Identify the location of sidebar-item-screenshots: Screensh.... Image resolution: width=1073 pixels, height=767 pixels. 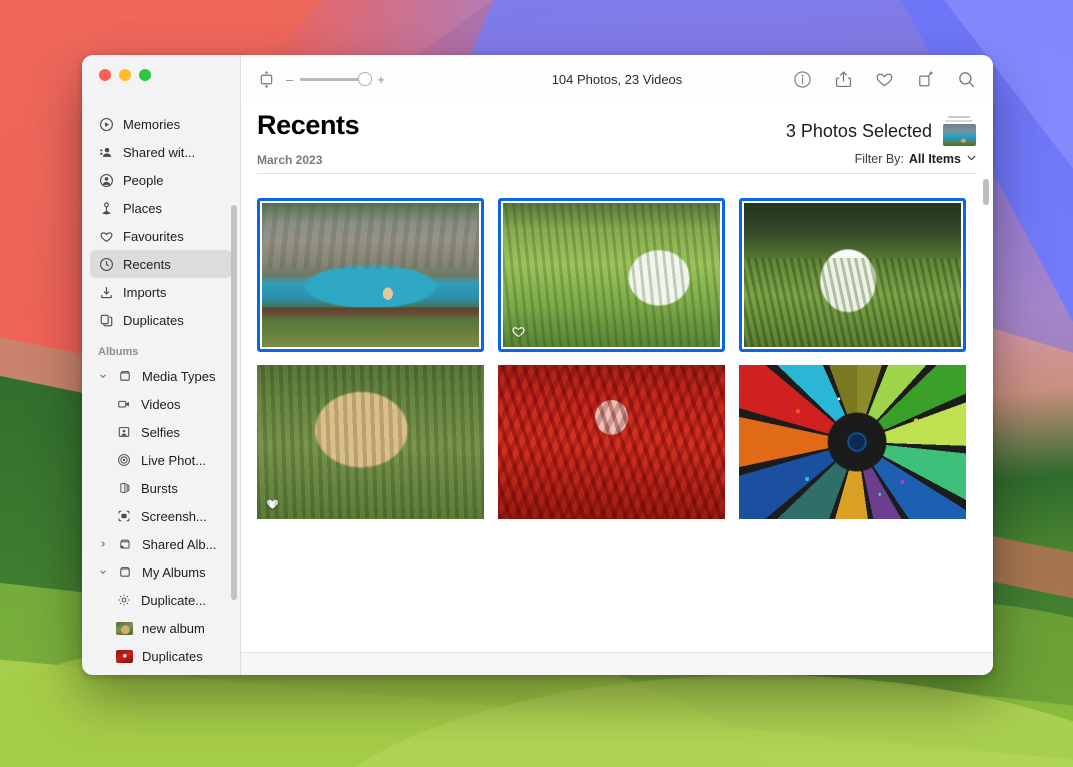
(161, 516).